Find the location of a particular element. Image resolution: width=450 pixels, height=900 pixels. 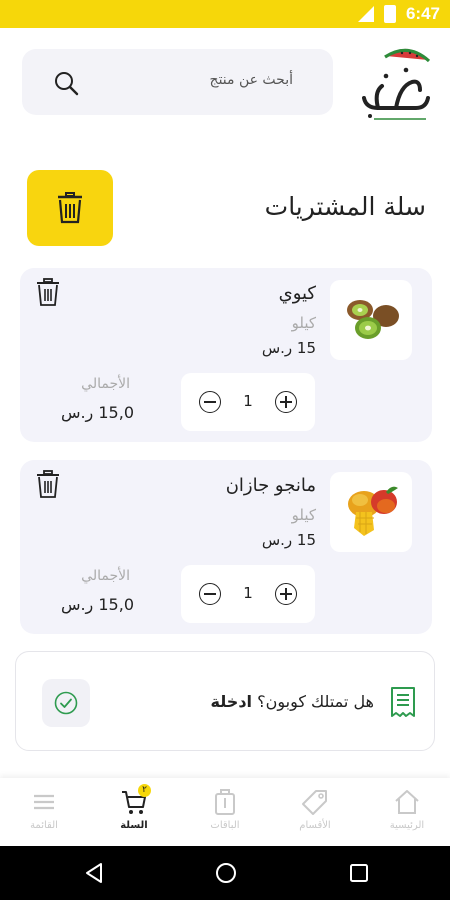

nav-label: السلة is located at coordinates (134, 825).